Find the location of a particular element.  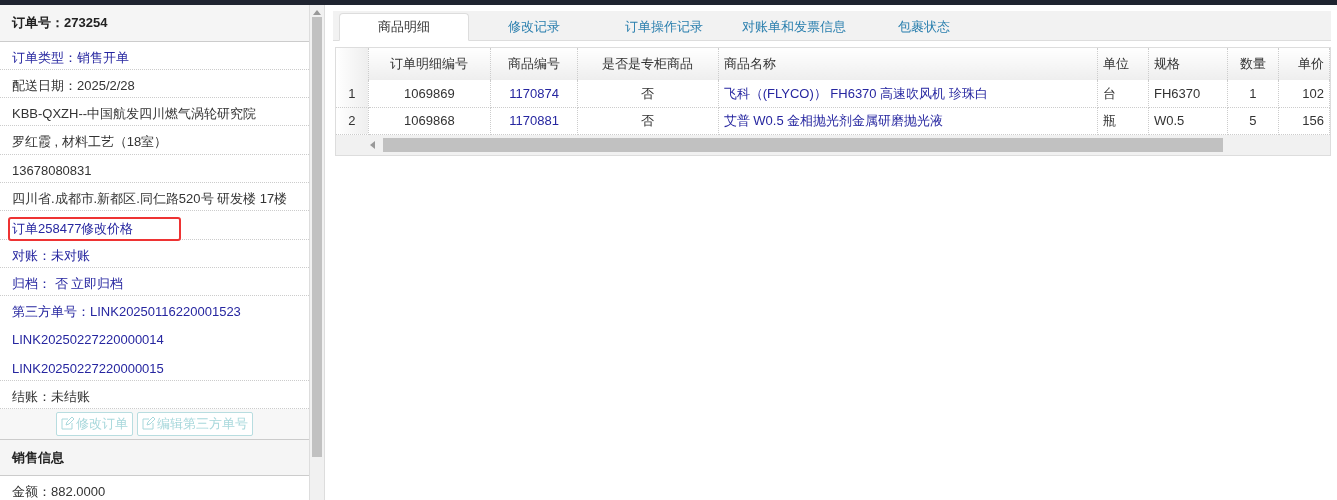

tab: 对账单和发票信息 is located at coordinates (794, 26).